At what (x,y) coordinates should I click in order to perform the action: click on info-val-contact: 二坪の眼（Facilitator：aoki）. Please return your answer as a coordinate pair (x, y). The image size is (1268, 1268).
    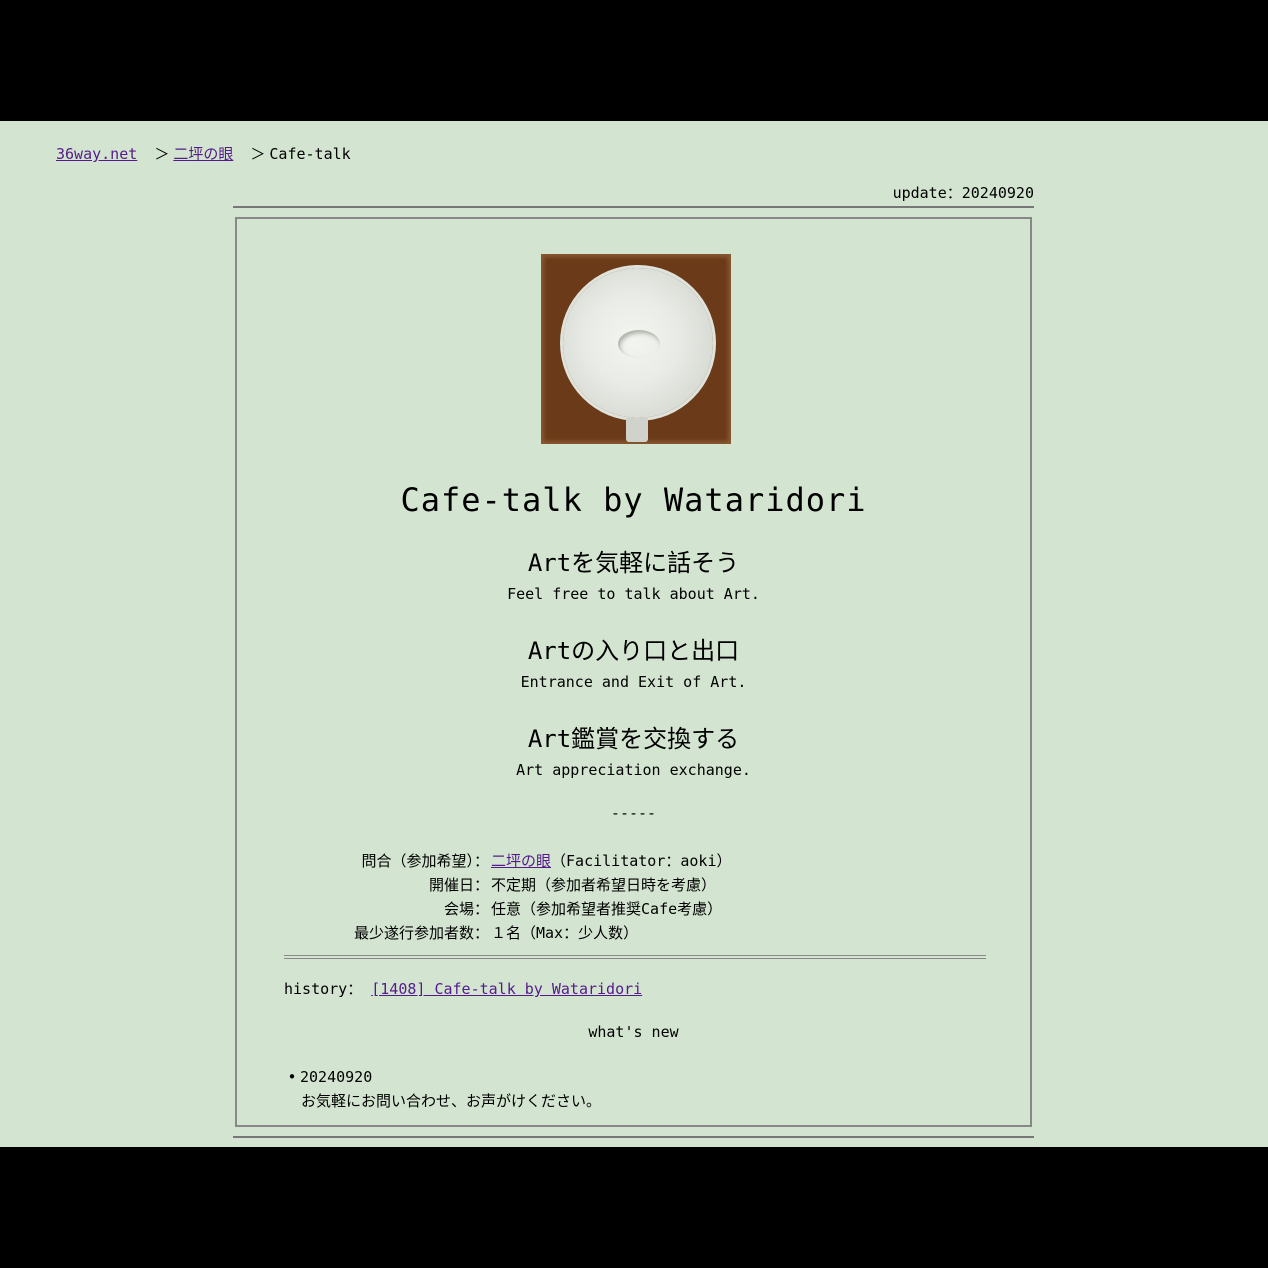
    Looking at the image, I should click on (610, 861).